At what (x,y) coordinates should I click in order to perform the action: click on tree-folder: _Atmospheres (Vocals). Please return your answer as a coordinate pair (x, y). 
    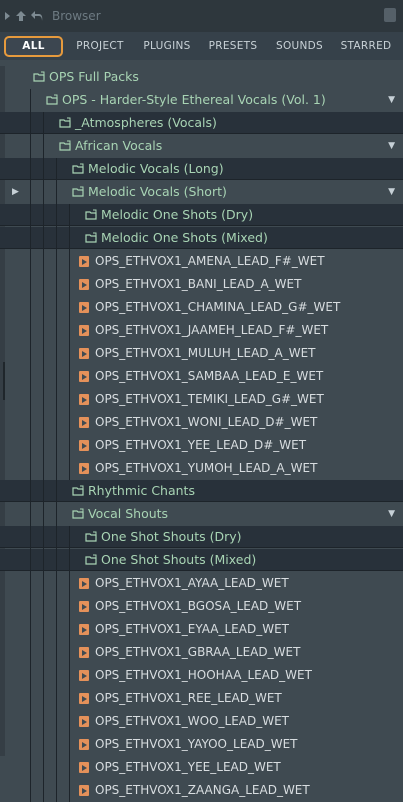
    Looking at the image, I should click on (201, 123).